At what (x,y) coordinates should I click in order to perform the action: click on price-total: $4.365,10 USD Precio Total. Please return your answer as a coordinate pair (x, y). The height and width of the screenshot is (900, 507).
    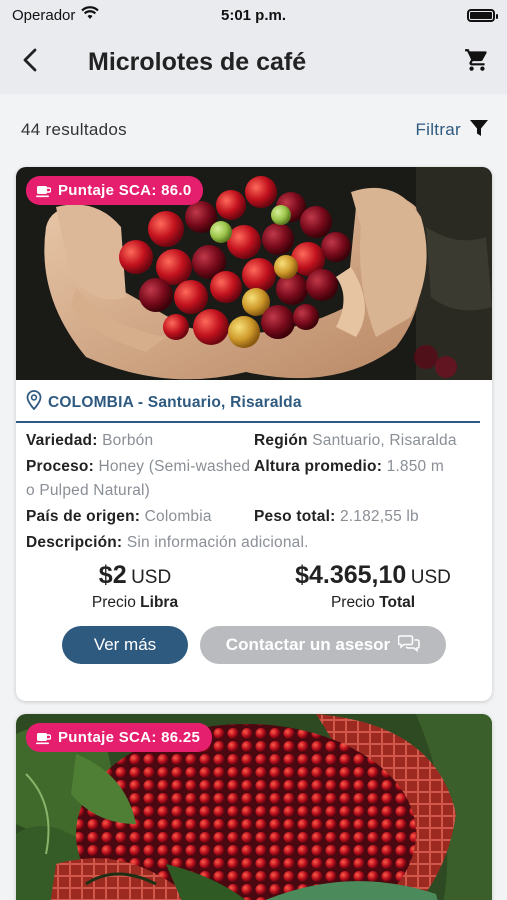
    Looking at the image, I should click on (373, 586).